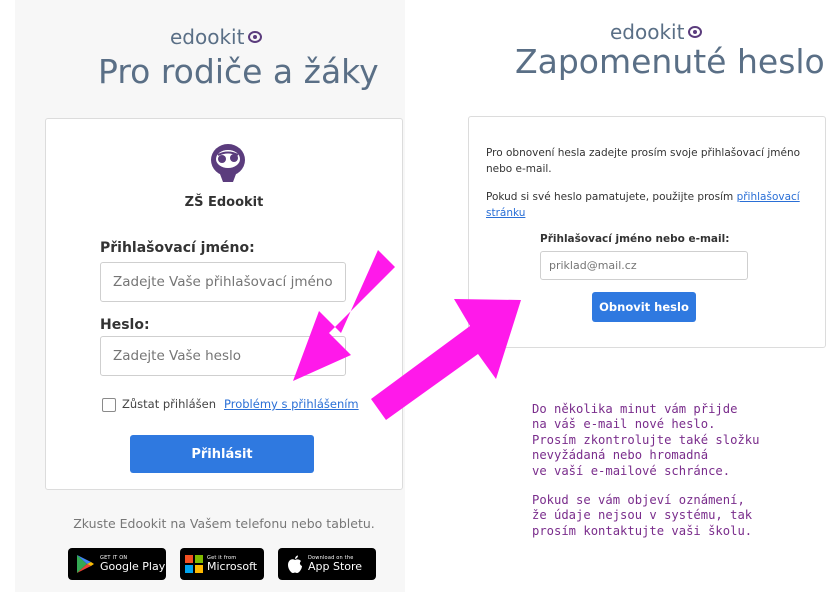  What do you see at coordinates (125, 325) in the screenshot?
I see `password-label: Heslo:` at bounding box center [125, 325].